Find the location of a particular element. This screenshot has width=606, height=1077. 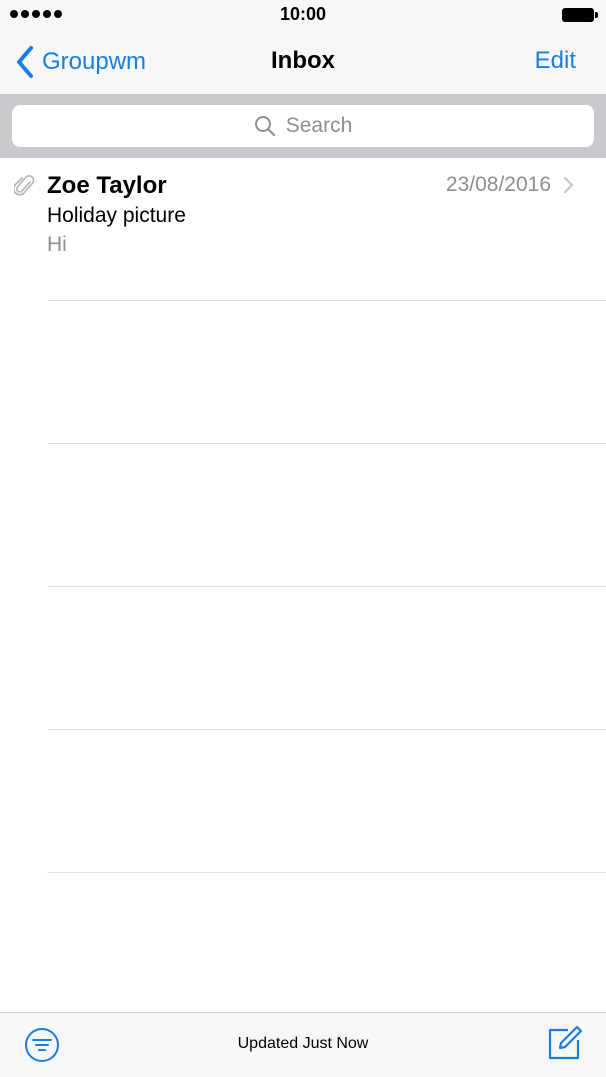

back-button-label: Groupwm is located at coordinates (94, 61).